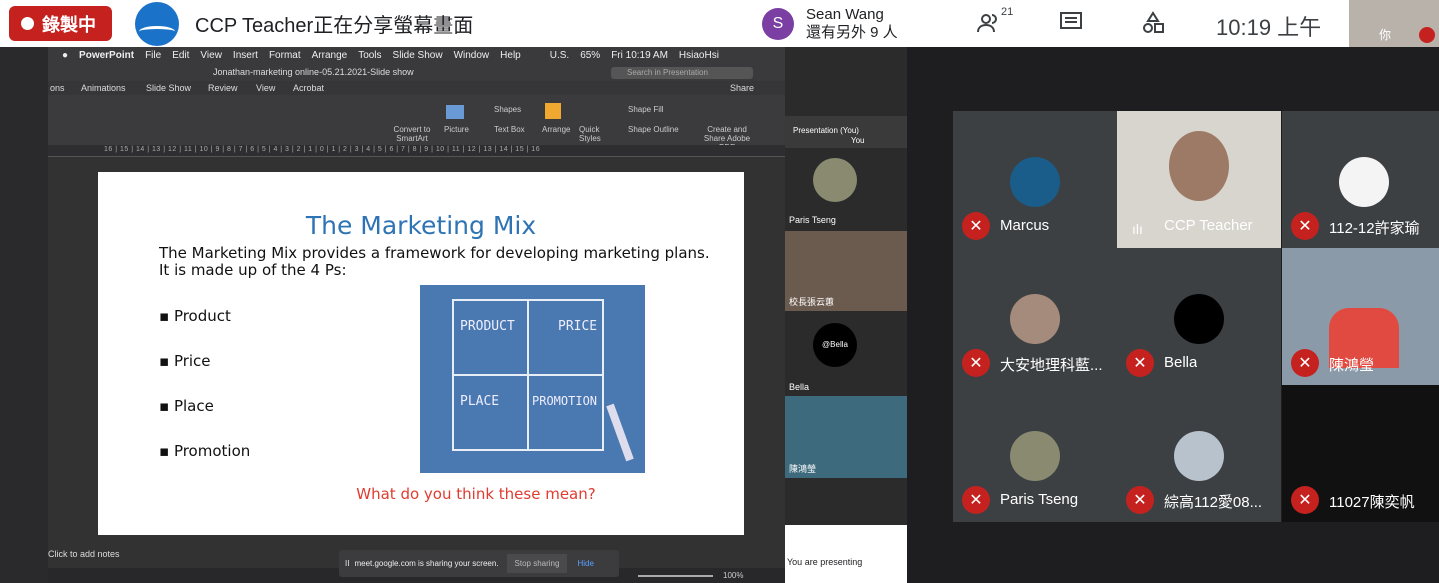 This screenshot has width=1439, height=583. Describe the element at coordinates (846, 437) in the screenshot. I see `participant-tile: 陳鴻瑩` at that location.